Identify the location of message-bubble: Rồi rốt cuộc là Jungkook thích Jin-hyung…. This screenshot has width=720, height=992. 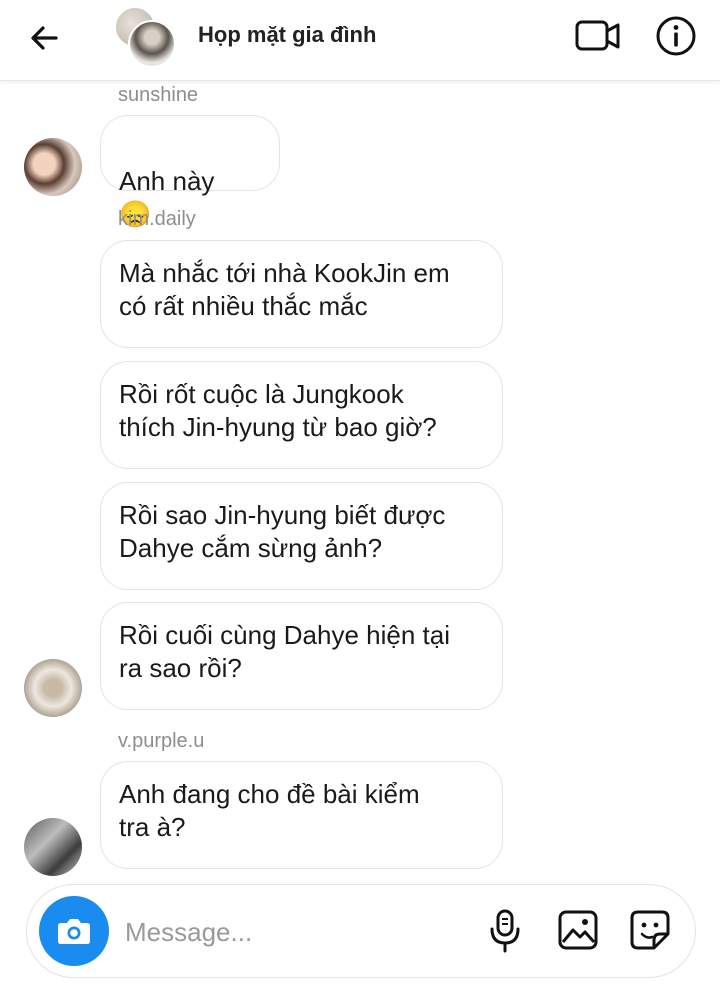
(301, 415).